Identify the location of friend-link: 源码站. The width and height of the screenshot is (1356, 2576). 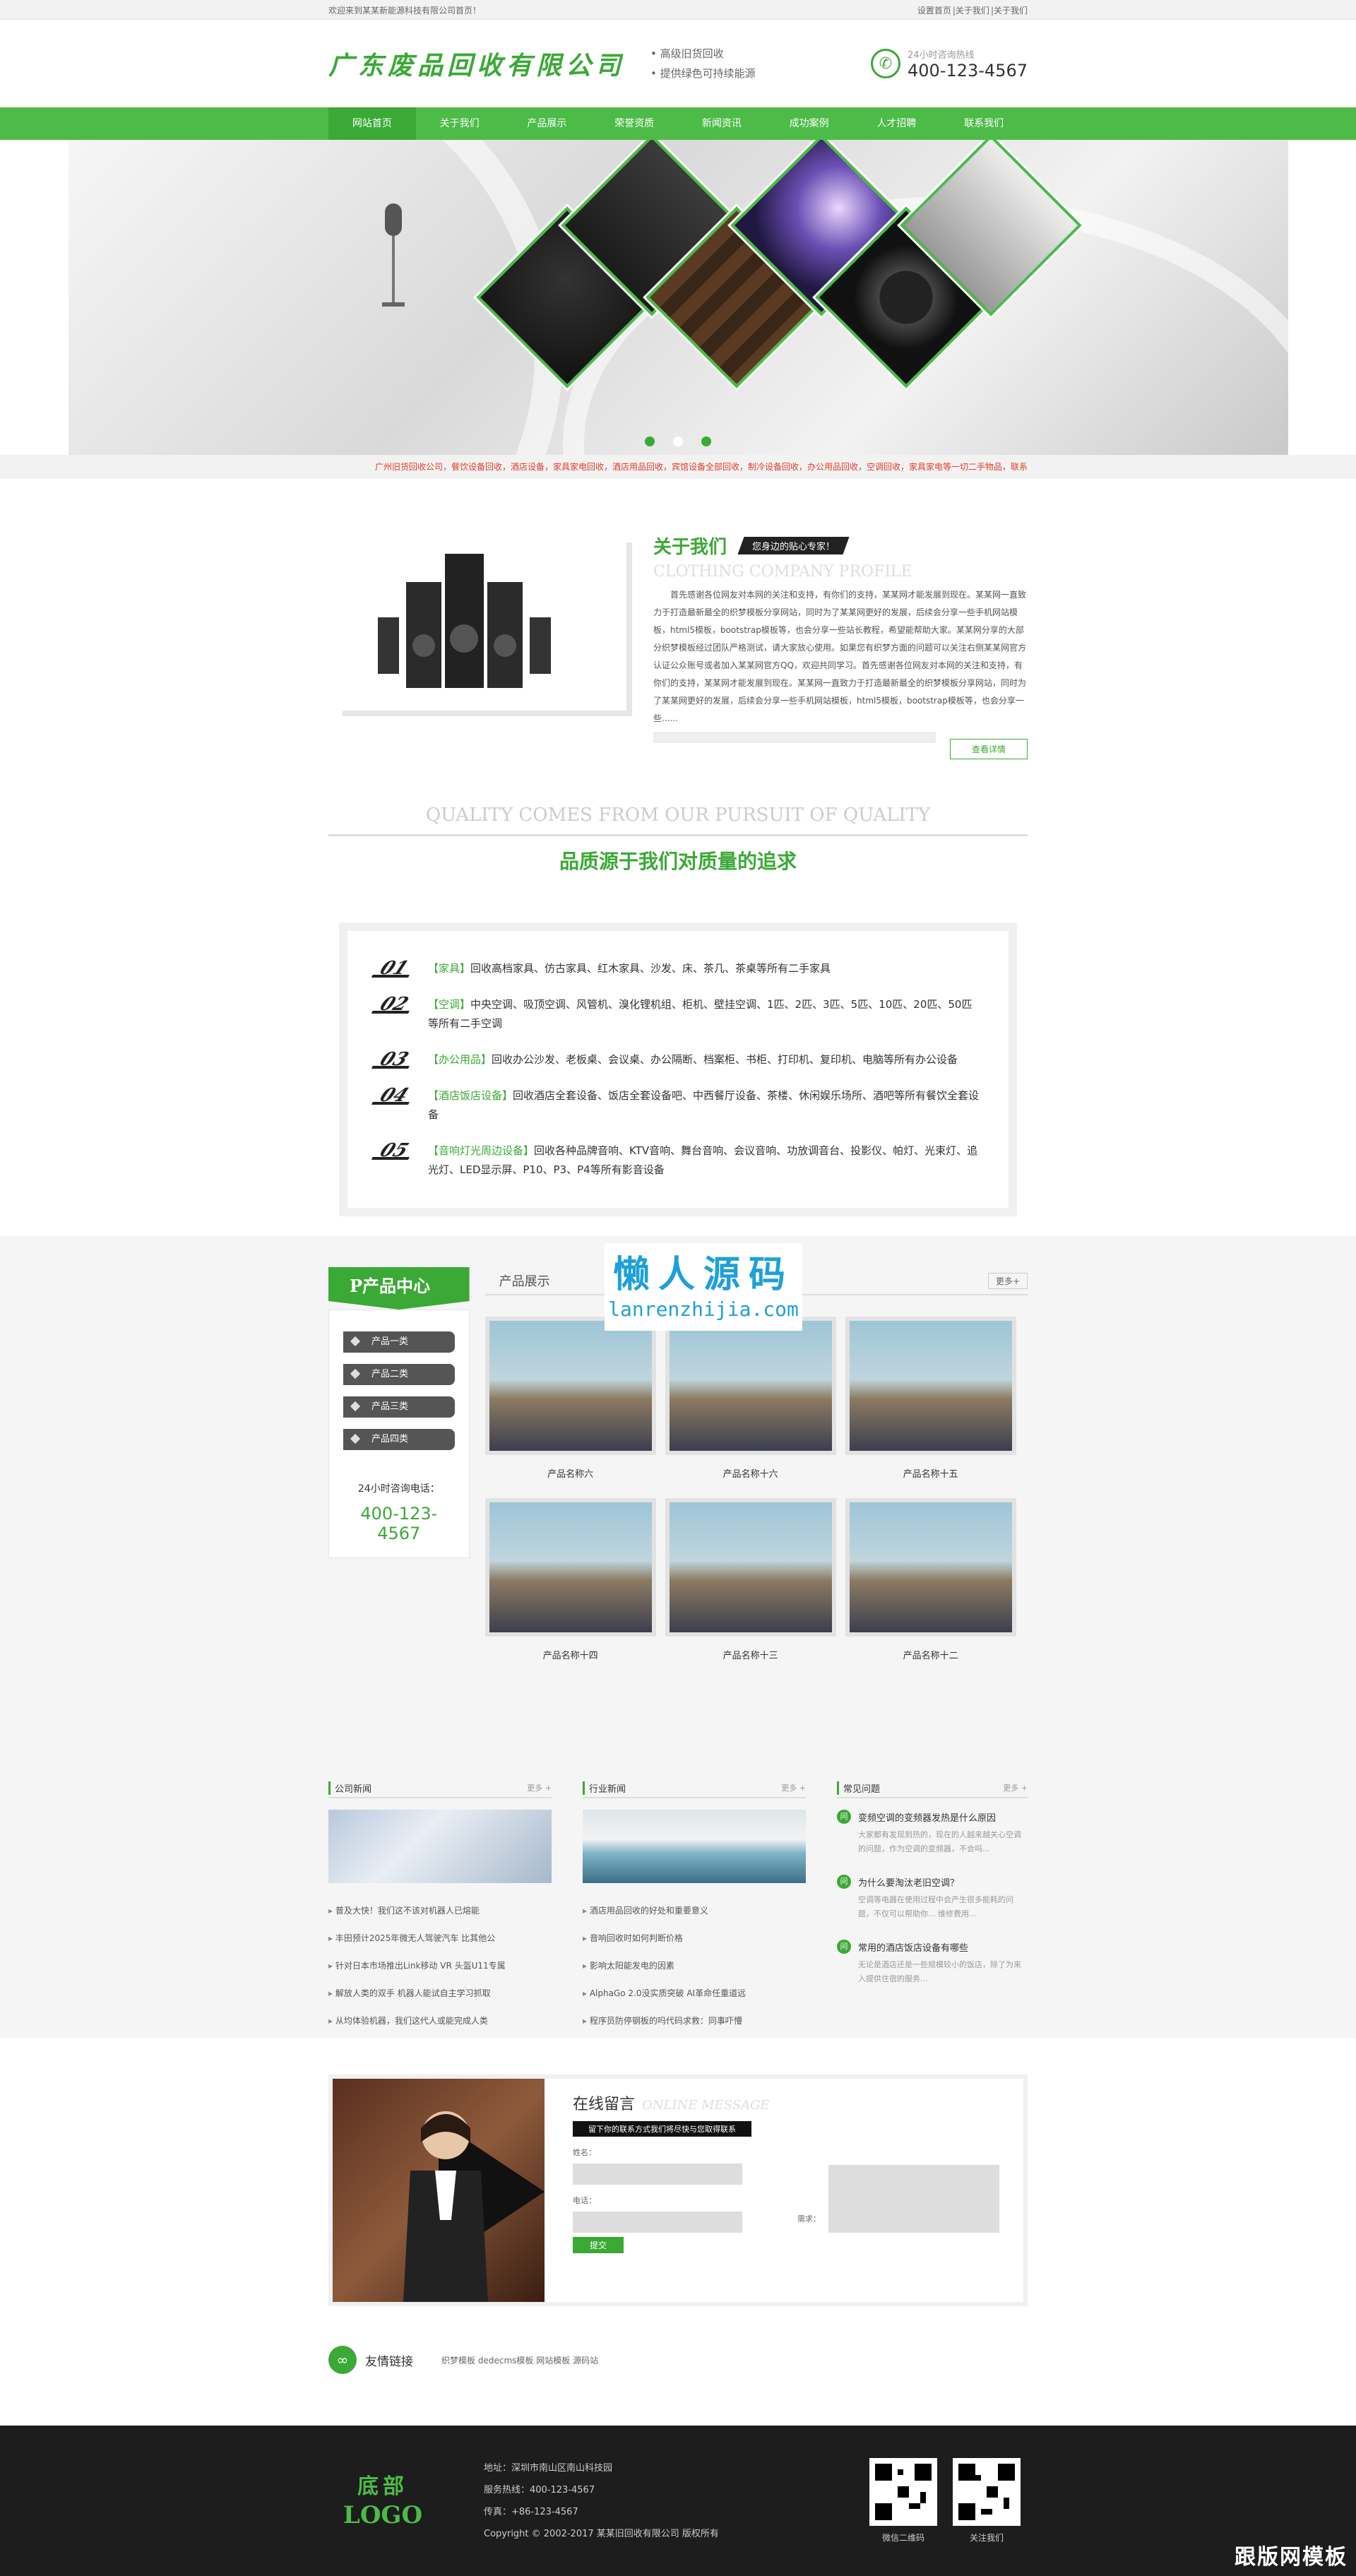
(585, 2361).